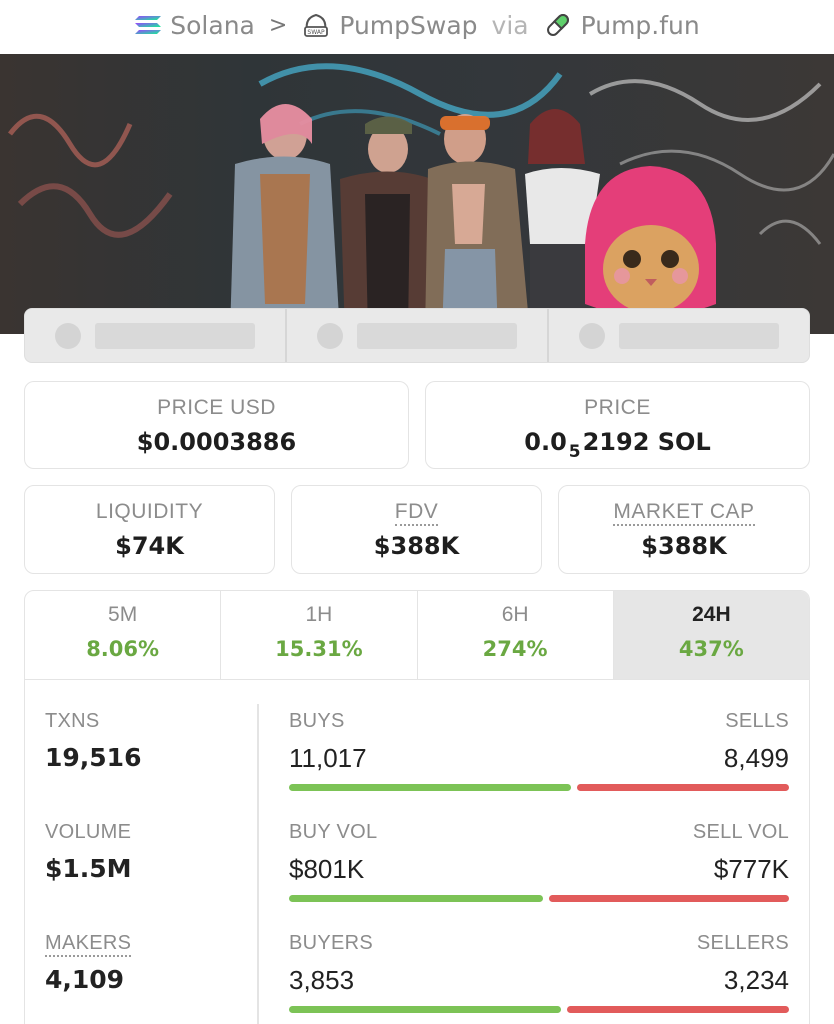  What do you see at coordinates (545, 442) in the screenshot?
I see `price-prefix: 0.0` at bounding box center [545, 442].